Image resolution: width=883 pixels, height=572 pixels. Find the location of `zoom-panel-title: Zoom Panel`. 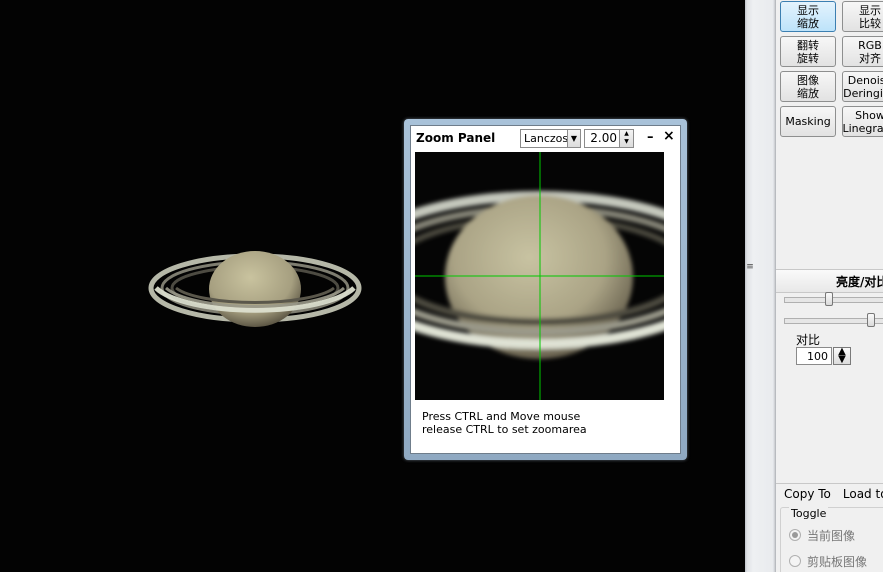

zoom-panel-title: Zoom Panel is located at coordinates (456, 138).